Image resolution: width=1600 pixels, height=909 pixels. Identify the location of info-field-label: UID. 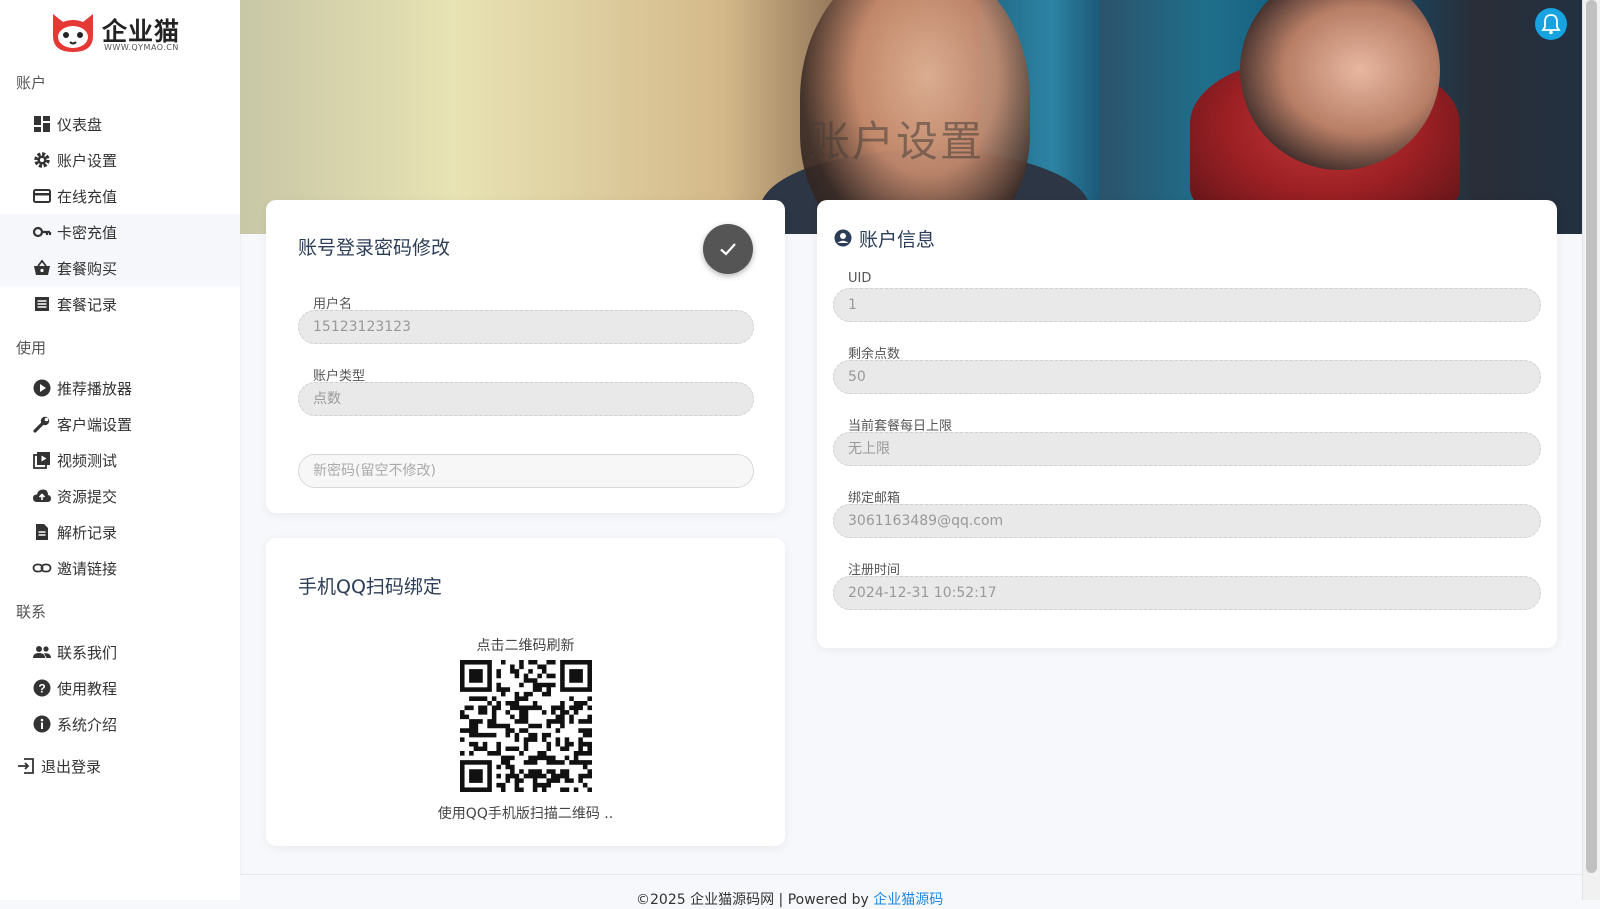
(860, 278).